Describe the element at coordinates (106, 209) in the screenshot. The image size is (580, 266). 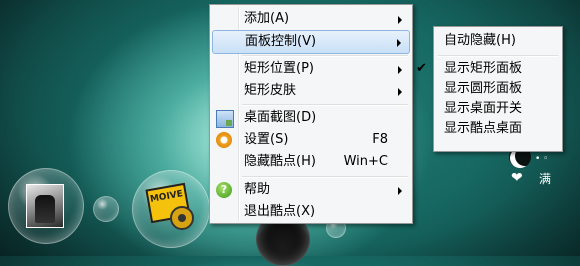
I see `decorative-bubble` at that location.